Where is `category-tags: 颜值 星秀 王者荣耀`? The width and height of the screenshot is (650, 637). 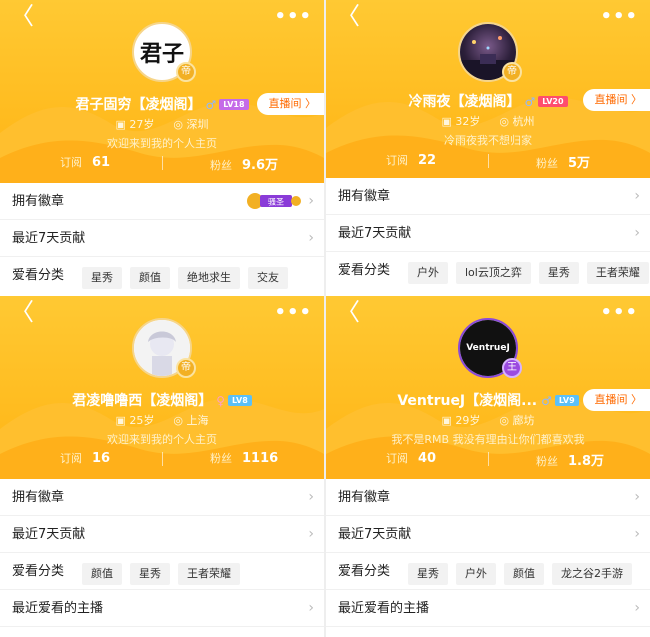
category-tags: 颜值 星秀 王者荣耀 is located at coordinates (165, 573).